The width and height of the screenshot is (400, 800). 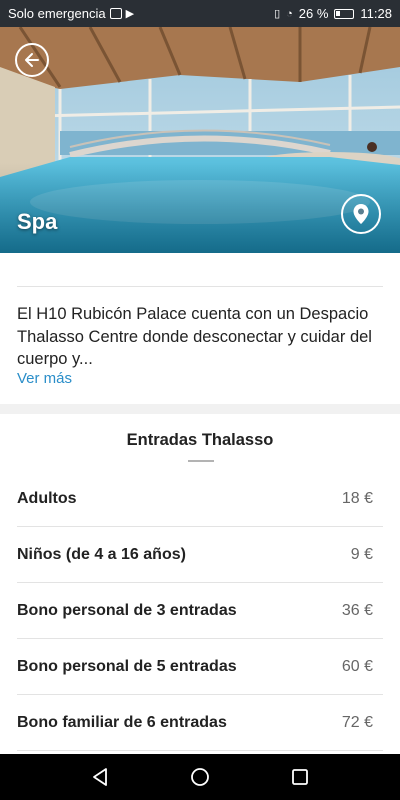 I want to click on price-row: Bono familiar de 6 entradas 72 €, so click(x=200, y=723).